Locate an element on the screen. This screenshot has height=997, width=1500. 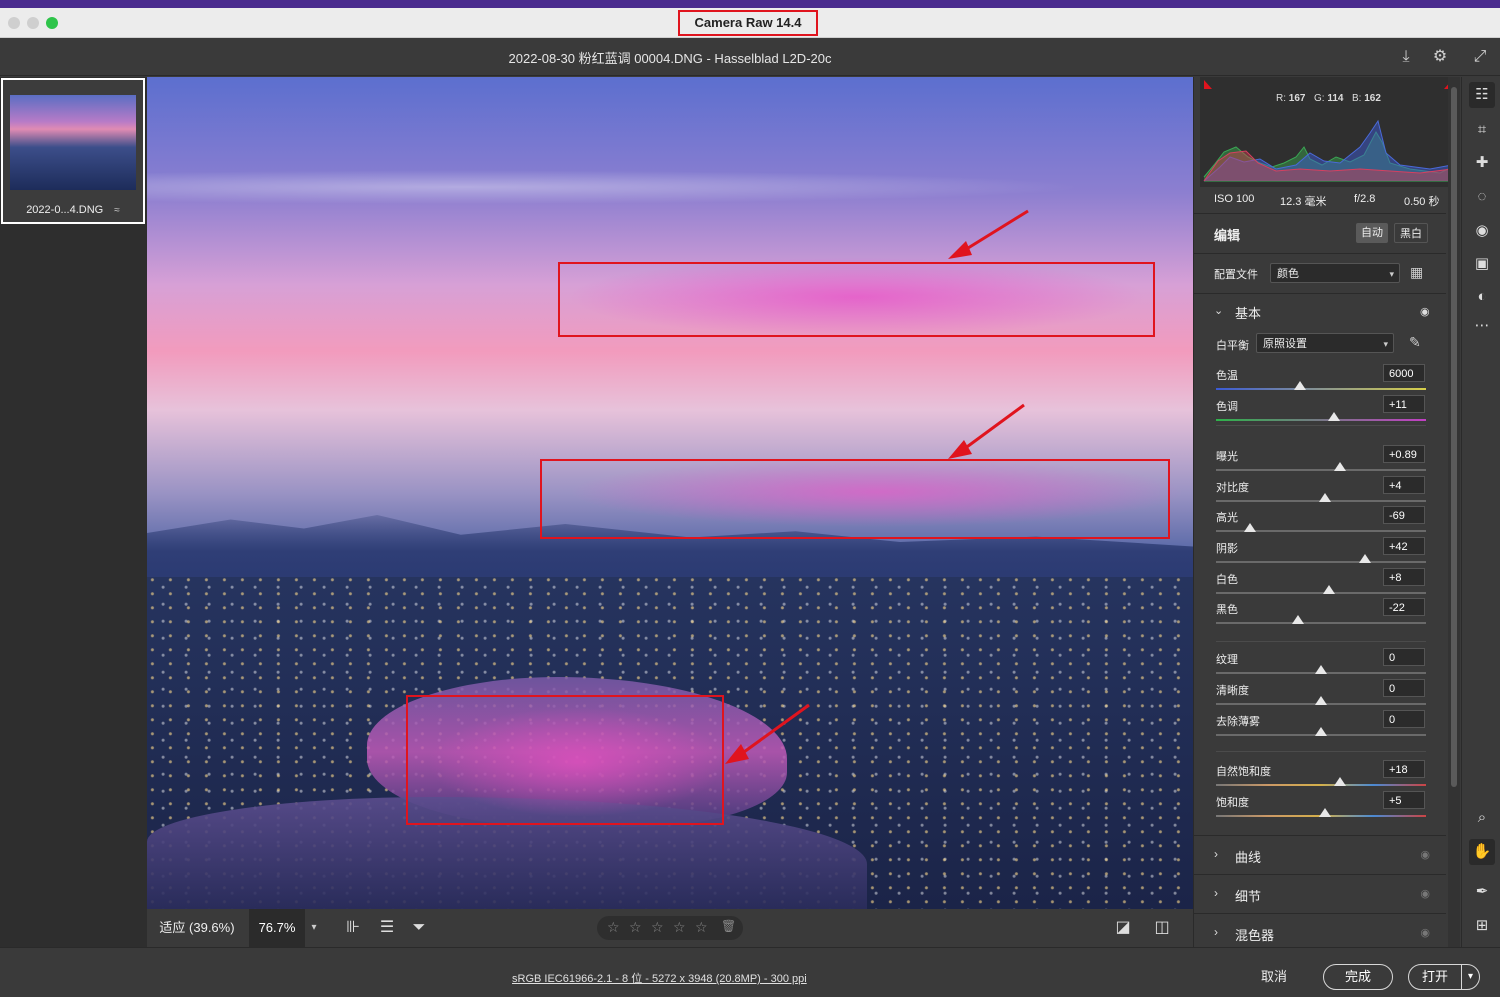
white-balance-select: 原照设置 ▾ is located at coordinates (1325, 343).